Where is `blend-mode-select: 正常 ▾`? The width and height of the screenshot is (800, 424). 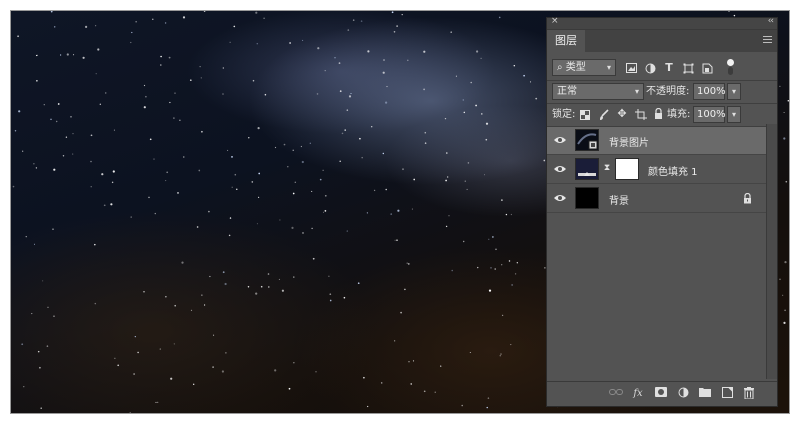 blend-mode-select: 正常 ▾ is located at coordinates (598, 91).